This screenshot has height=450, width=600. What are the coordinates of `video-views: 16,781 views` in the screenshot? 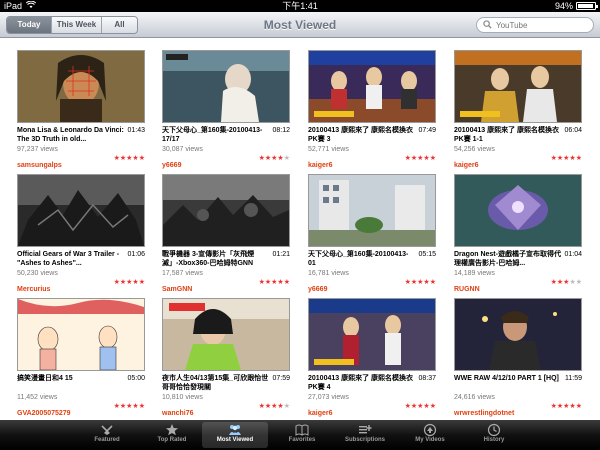 It's located at (328, 273).